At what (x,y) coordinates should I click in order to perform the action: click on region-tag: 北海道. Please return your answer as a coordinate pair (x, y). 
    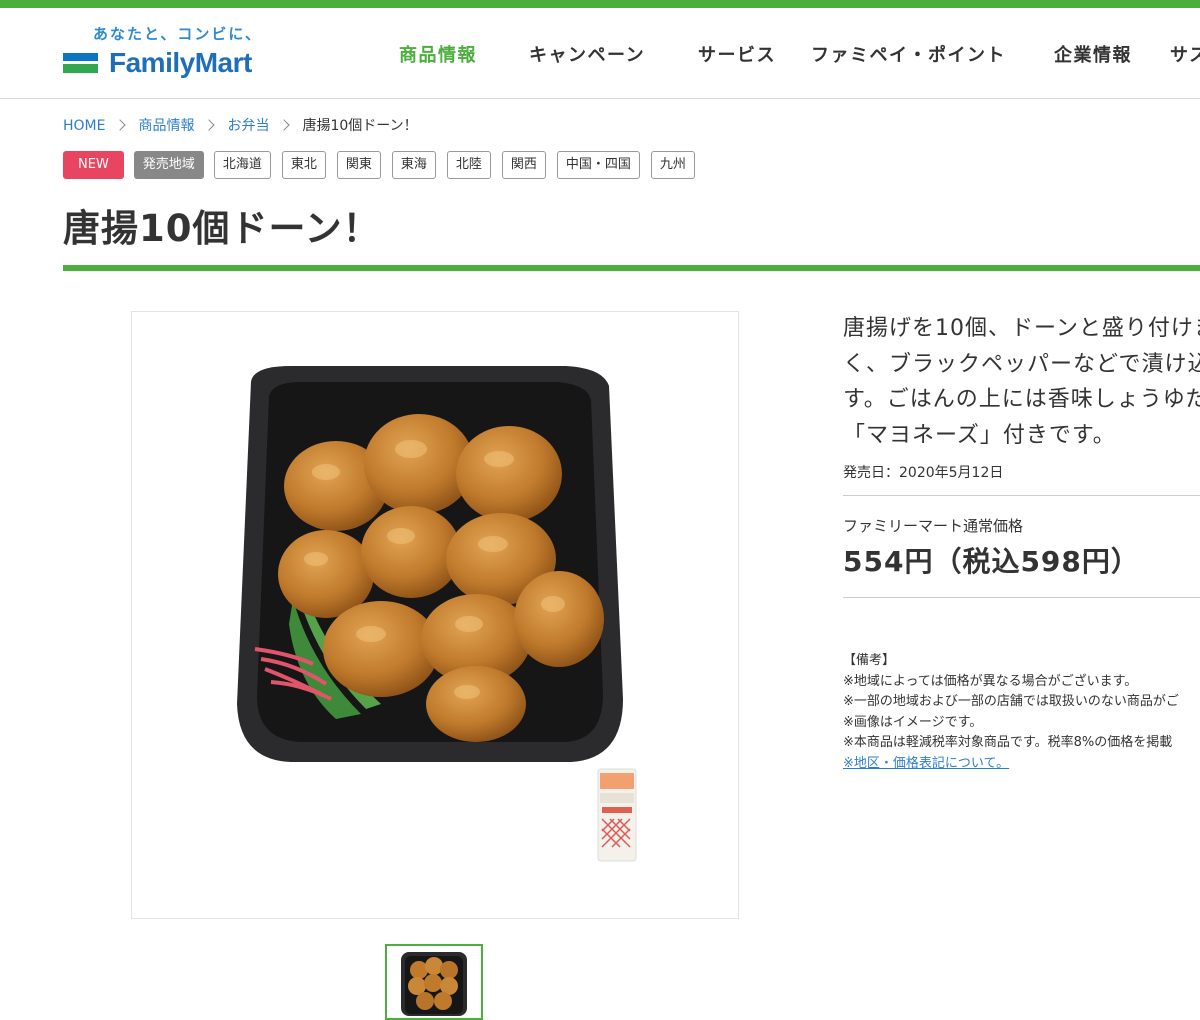
    Looking at the image, I should click on (242, 165).